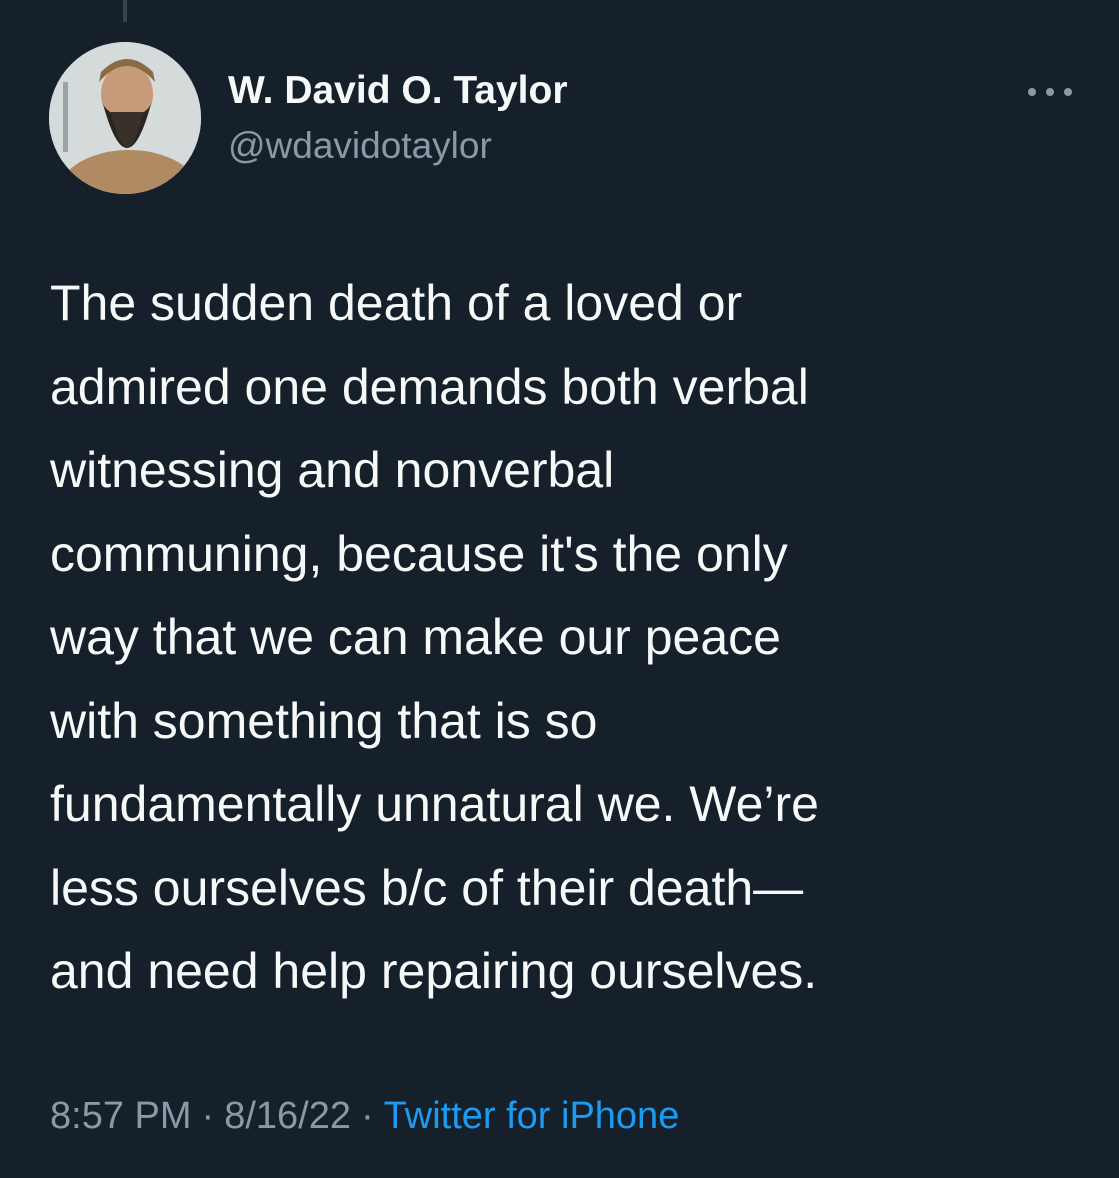 Image resolution: width=1119 pixels, height=1178 pixels. Describe the element at coordinates (415, 637) in the screenshot. I see `tweet-text-line: way that we can make our peace` at that location.